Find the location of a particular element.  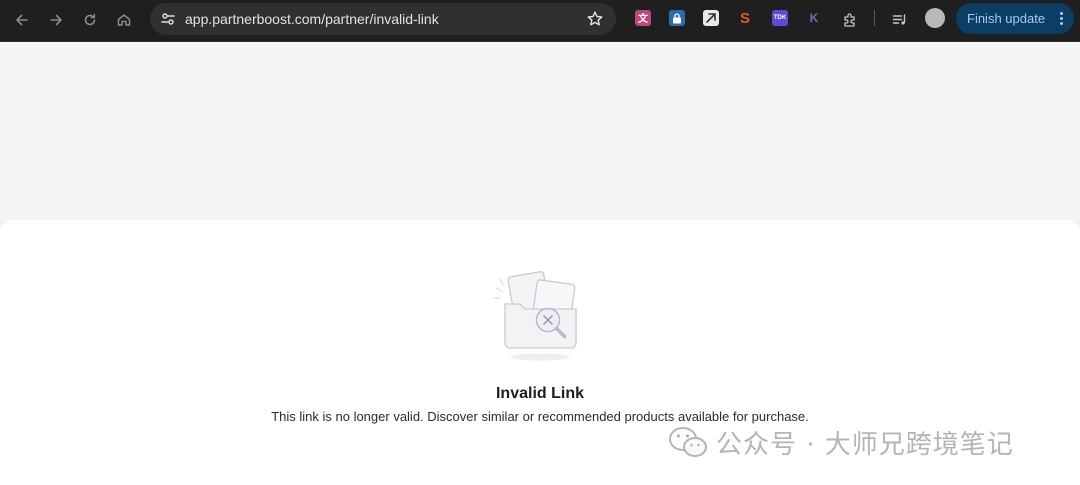

k-extension-icon: K is located at coordinates (814, 18).